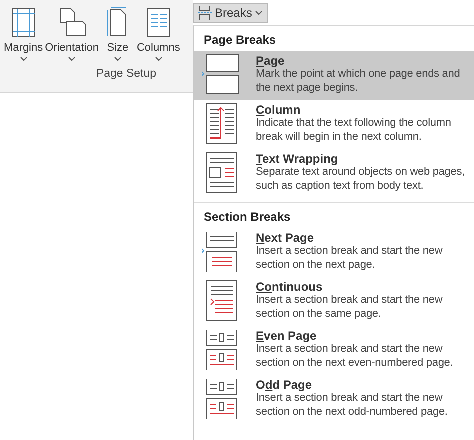 The image size is (474, 440). What do you see at coordinates (271, 61) in the screenshot?
I see `item-title: Page` at bounding box center [271, 61].